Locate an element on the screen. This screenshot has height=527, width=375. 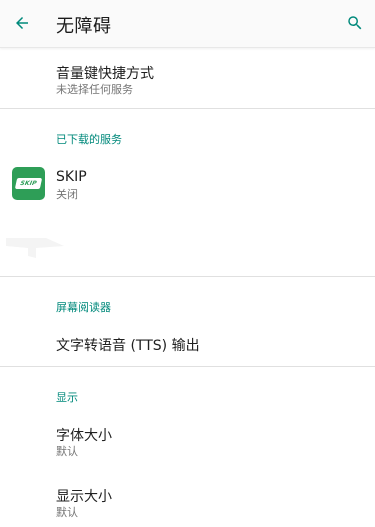
tts-output-title: 文字转语音 (TTS) 输出 is located at coordinates (128, 346).